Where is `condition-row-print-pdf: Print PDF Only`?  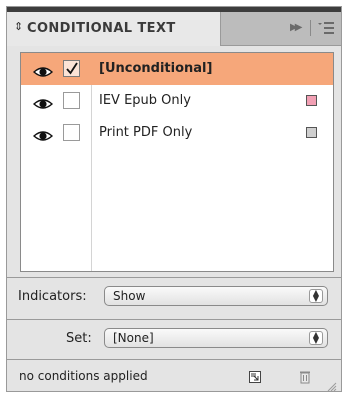 condition-row-print-pdf: Print PDF Only is located at coordinates (177, 133).